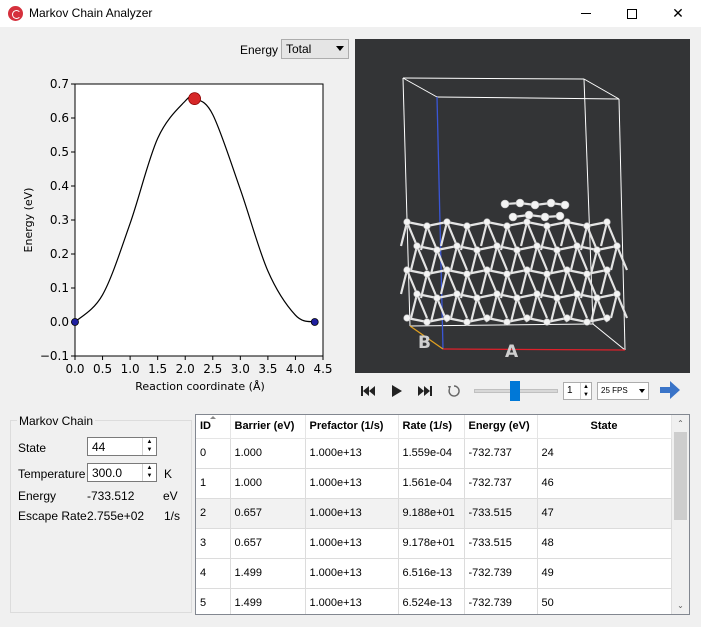 The image size is (701, 627). I want to click on table-cell: 9.178e+01, so click(431, 543).